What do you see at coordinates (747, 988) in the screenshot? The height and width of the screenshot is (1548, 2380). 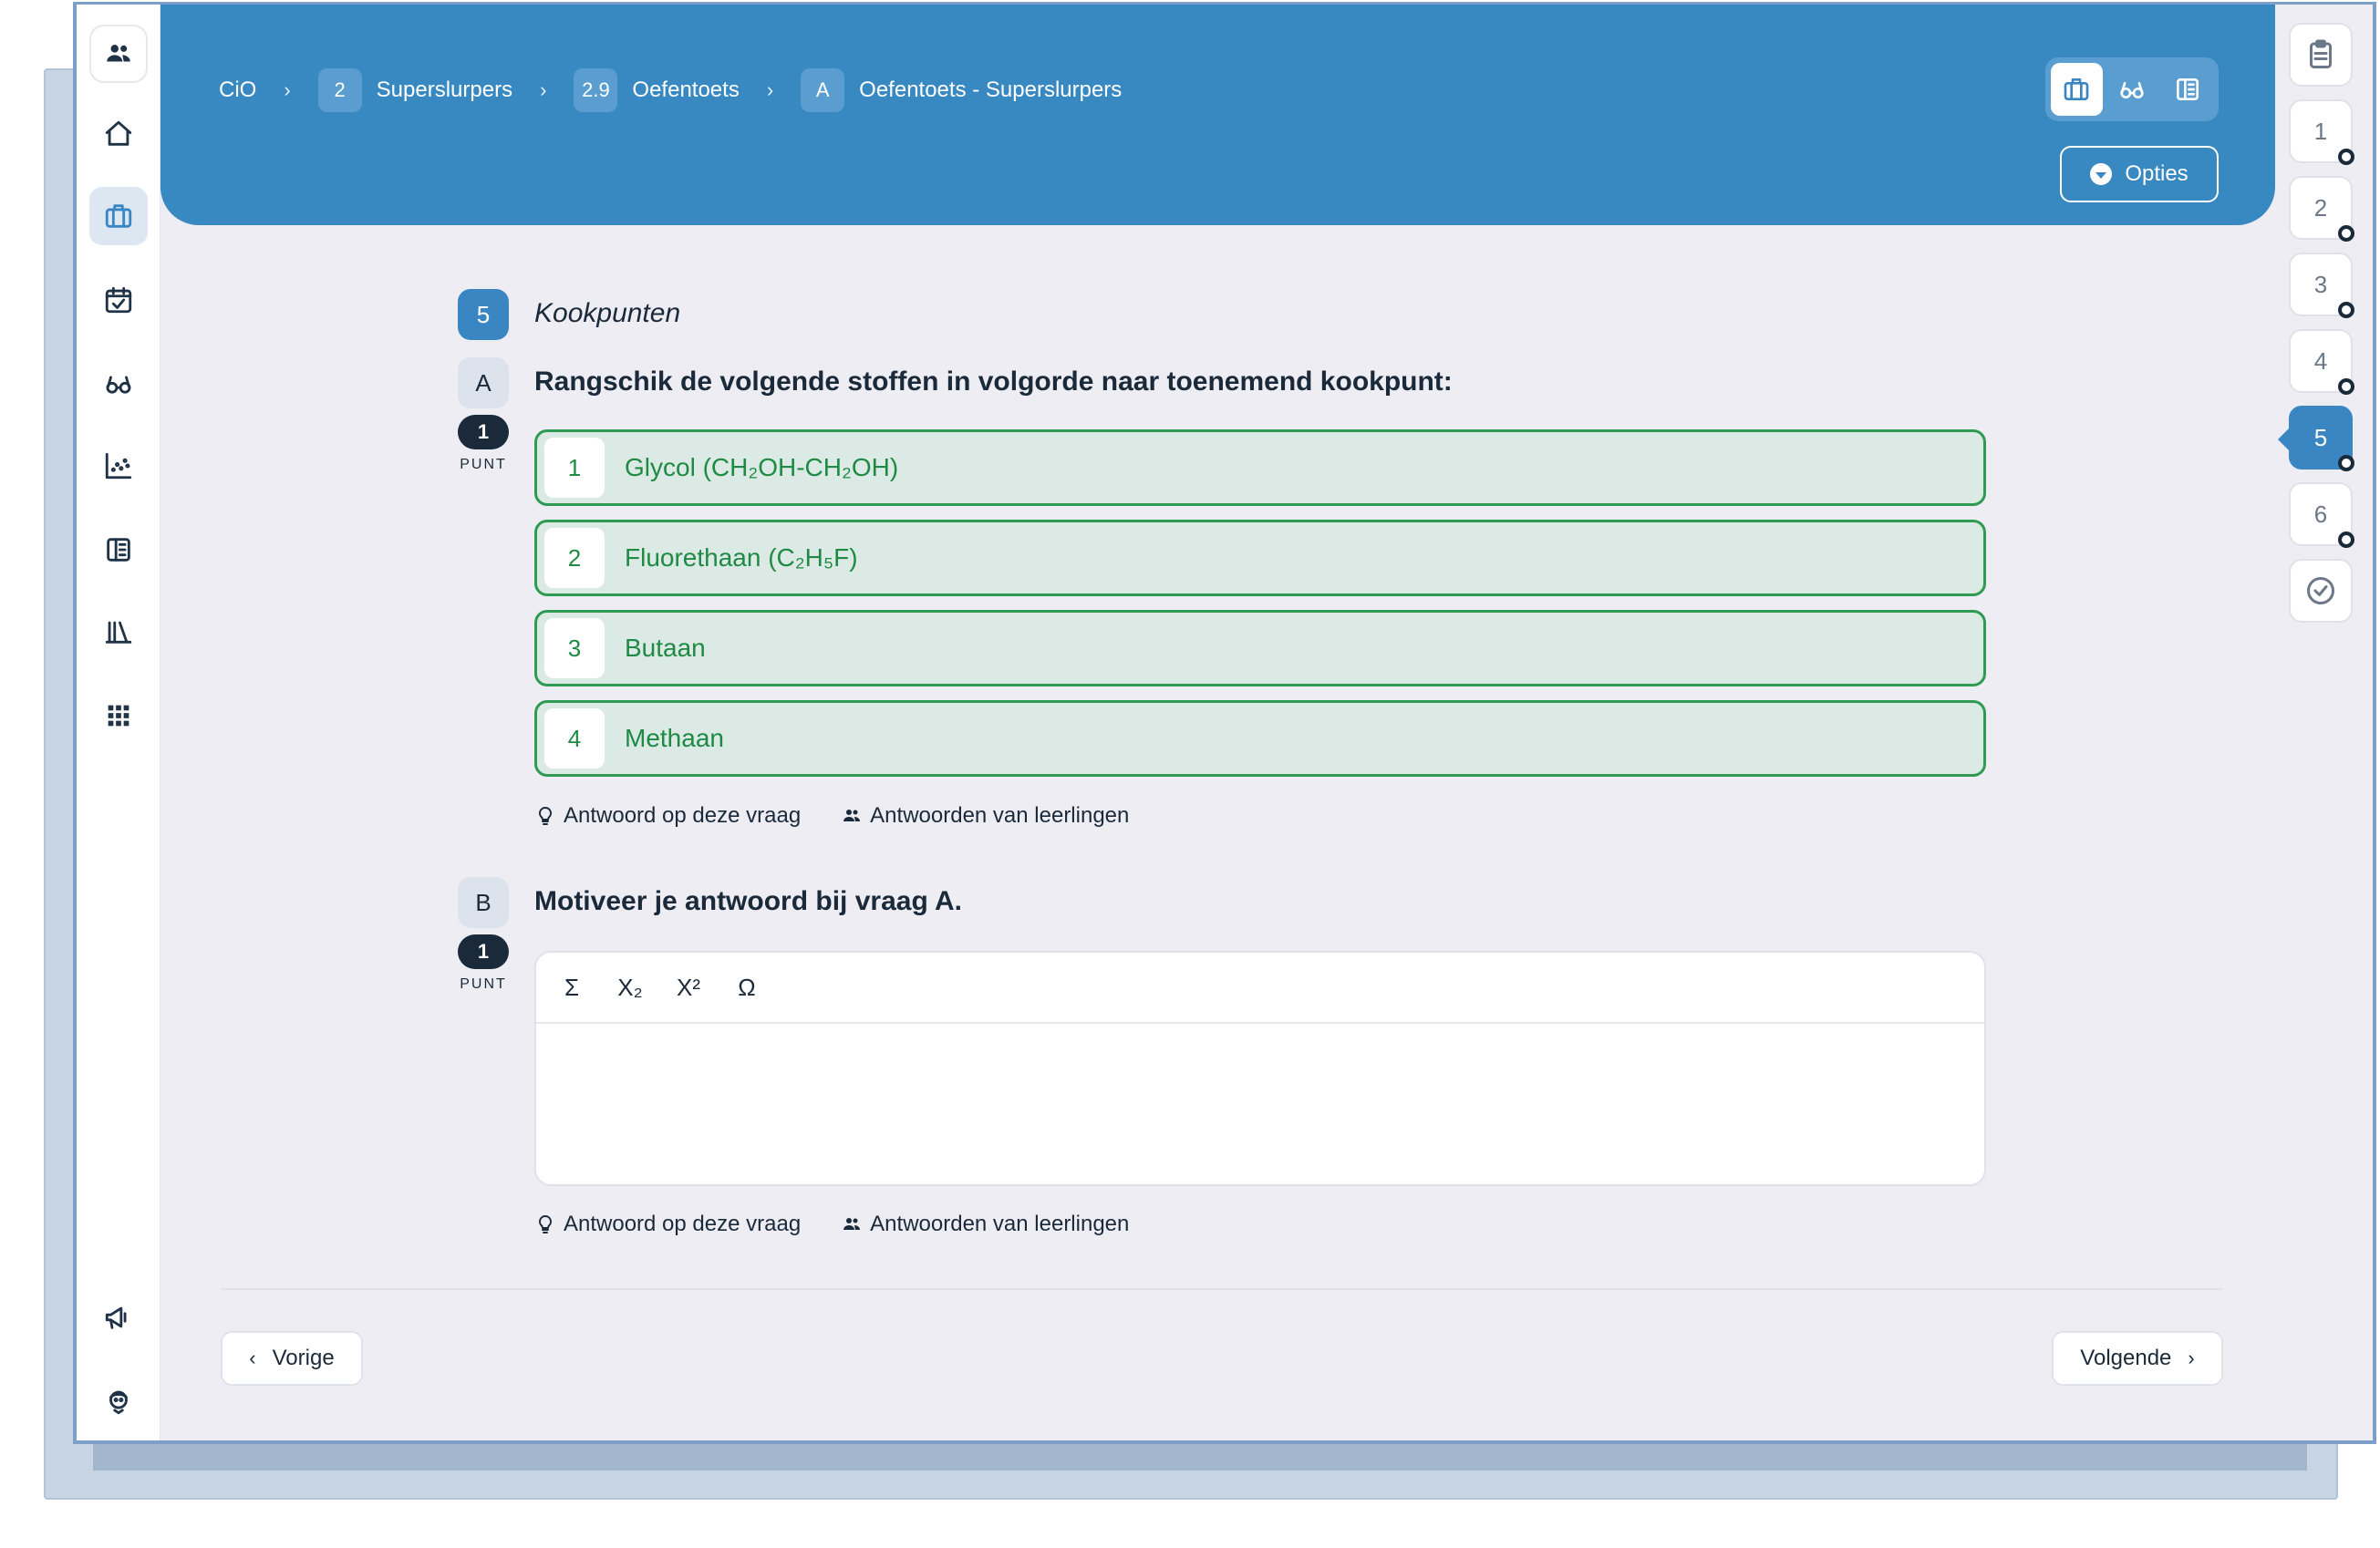 I see `special-chars-button: Ω` at bounding box center [747, 988].